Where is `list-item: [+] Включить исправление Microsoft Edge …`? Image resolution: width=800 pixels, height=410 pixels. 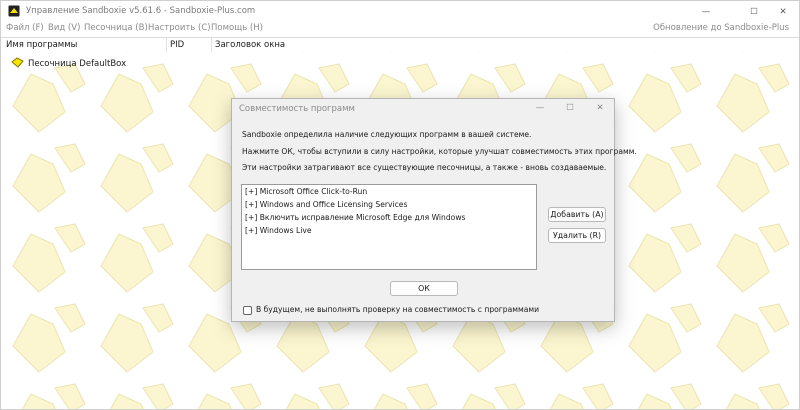
list-item: [+] Включить исправление Microsoft Edge … is located at coordinates (355, 217).